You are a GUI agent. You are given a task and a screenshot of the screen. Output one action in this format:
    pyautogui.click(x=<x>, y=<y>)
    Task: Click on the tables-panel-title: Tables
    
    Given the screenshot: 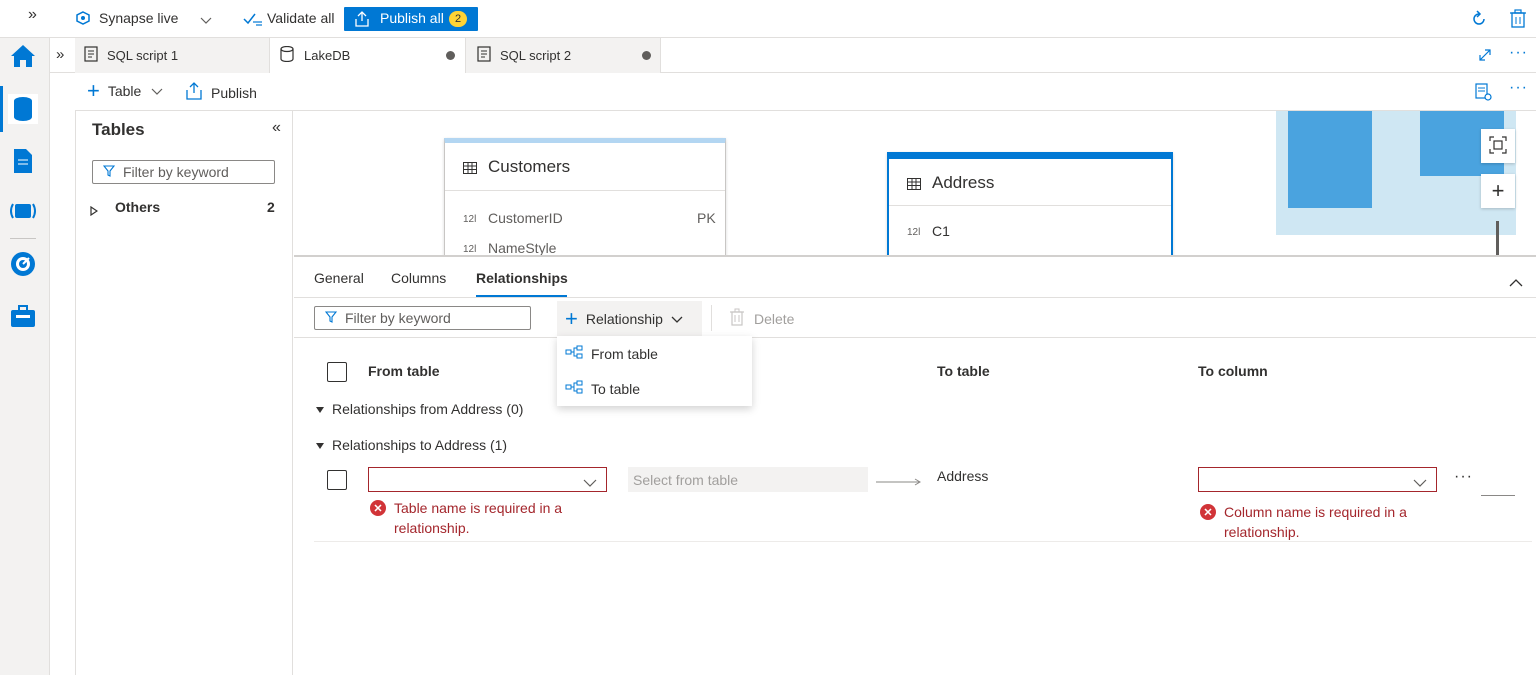 What is the action you would take?
    pyautogui.click(x=118, y=129)
    